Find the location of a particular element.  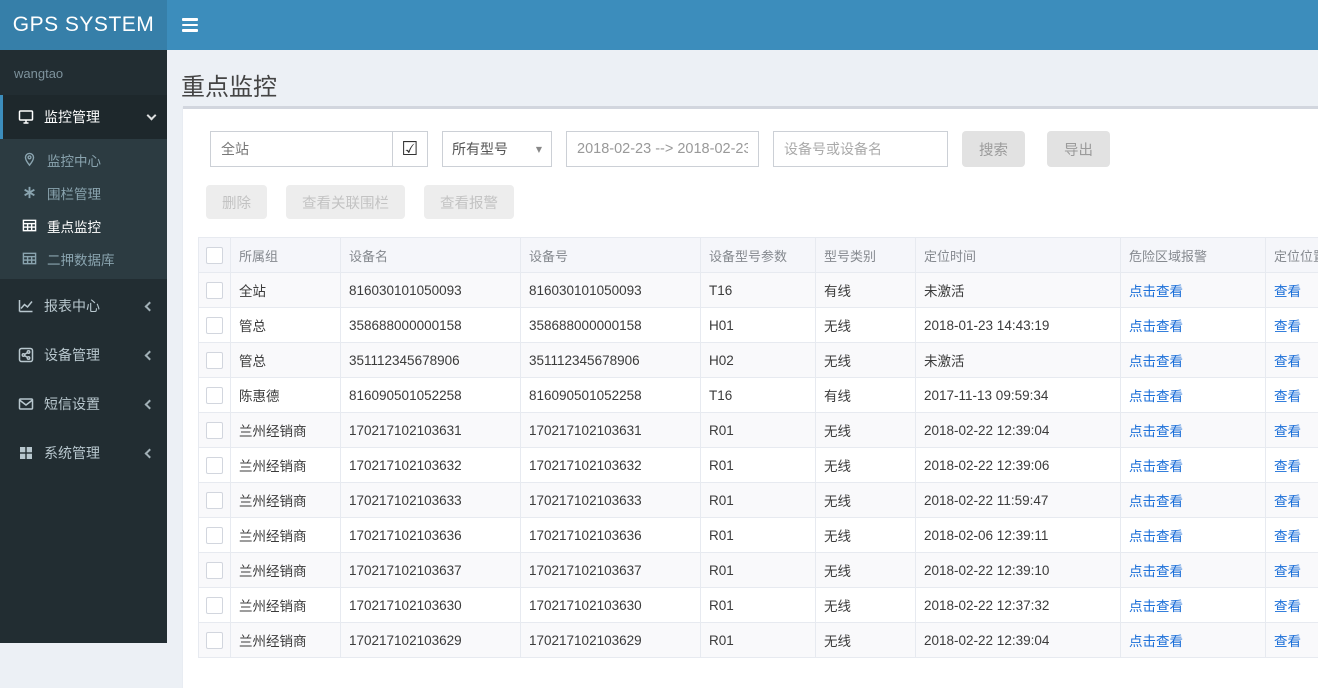

cell-locate-time: 2018-02-22 11:59:47 is located at coordinates (1018, 500).